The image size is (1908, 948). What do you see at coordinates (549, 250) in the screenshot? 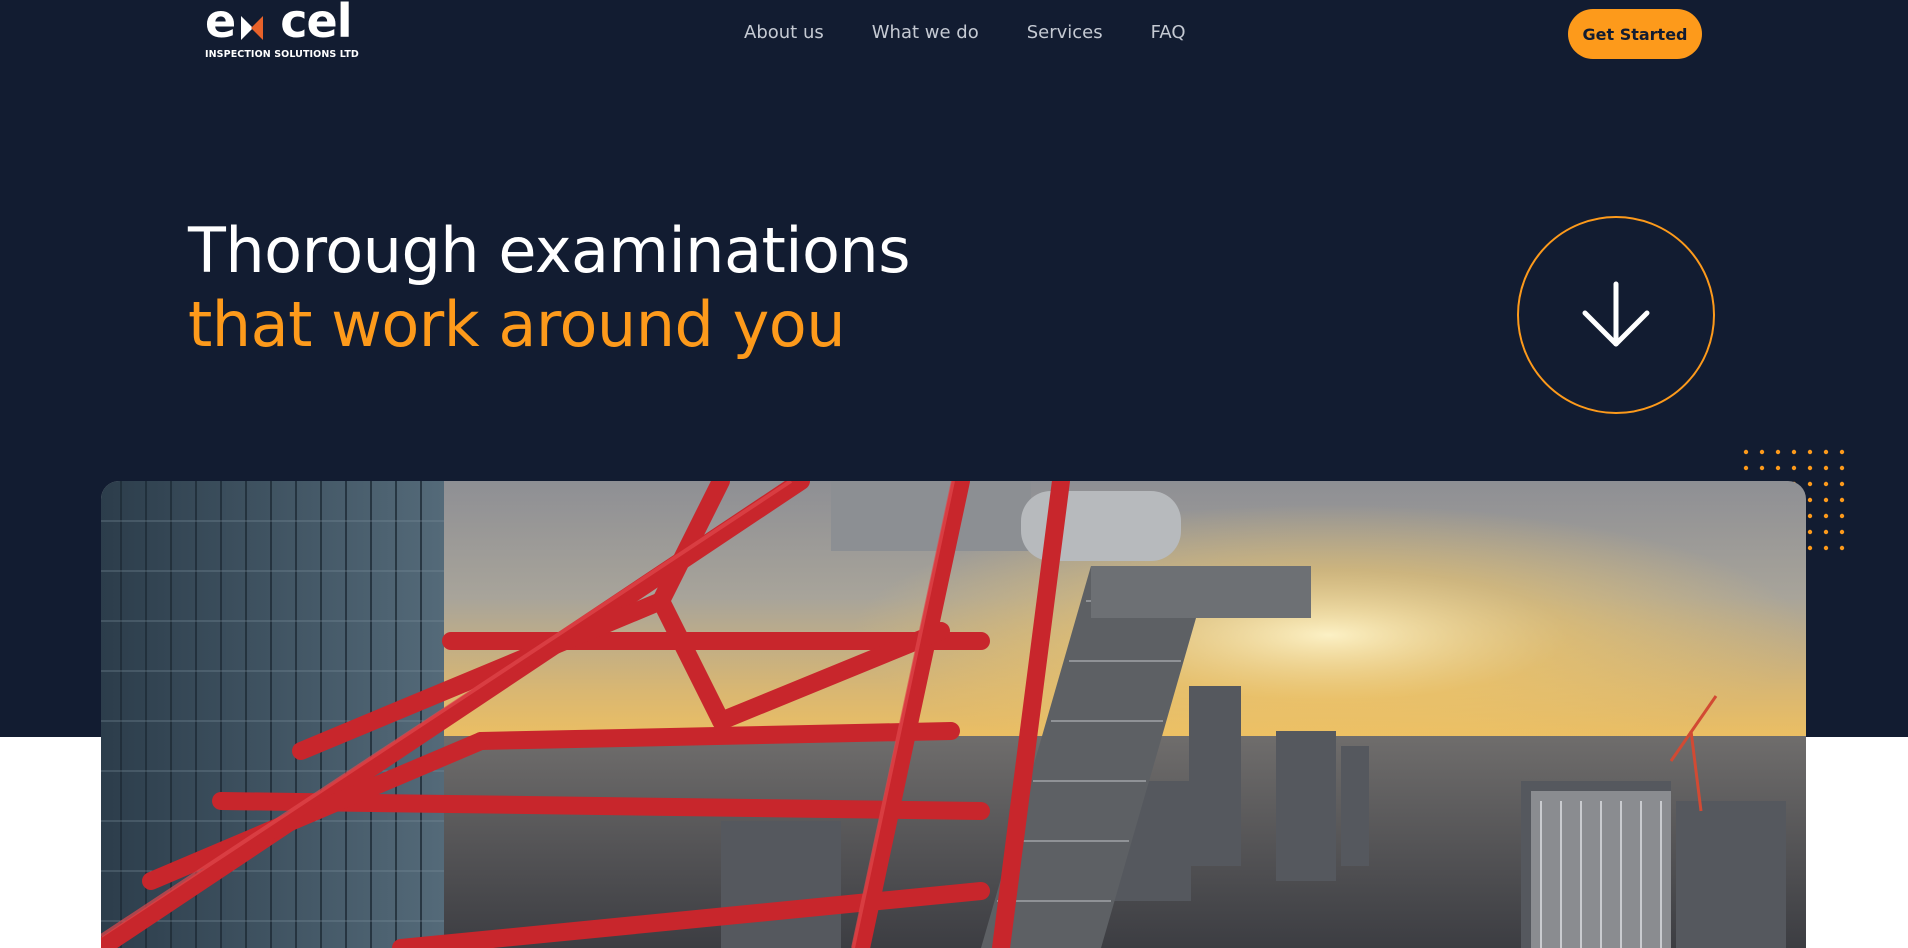
I see `headline-line-1: Thorough examinations` at bounding box center [549, 250].